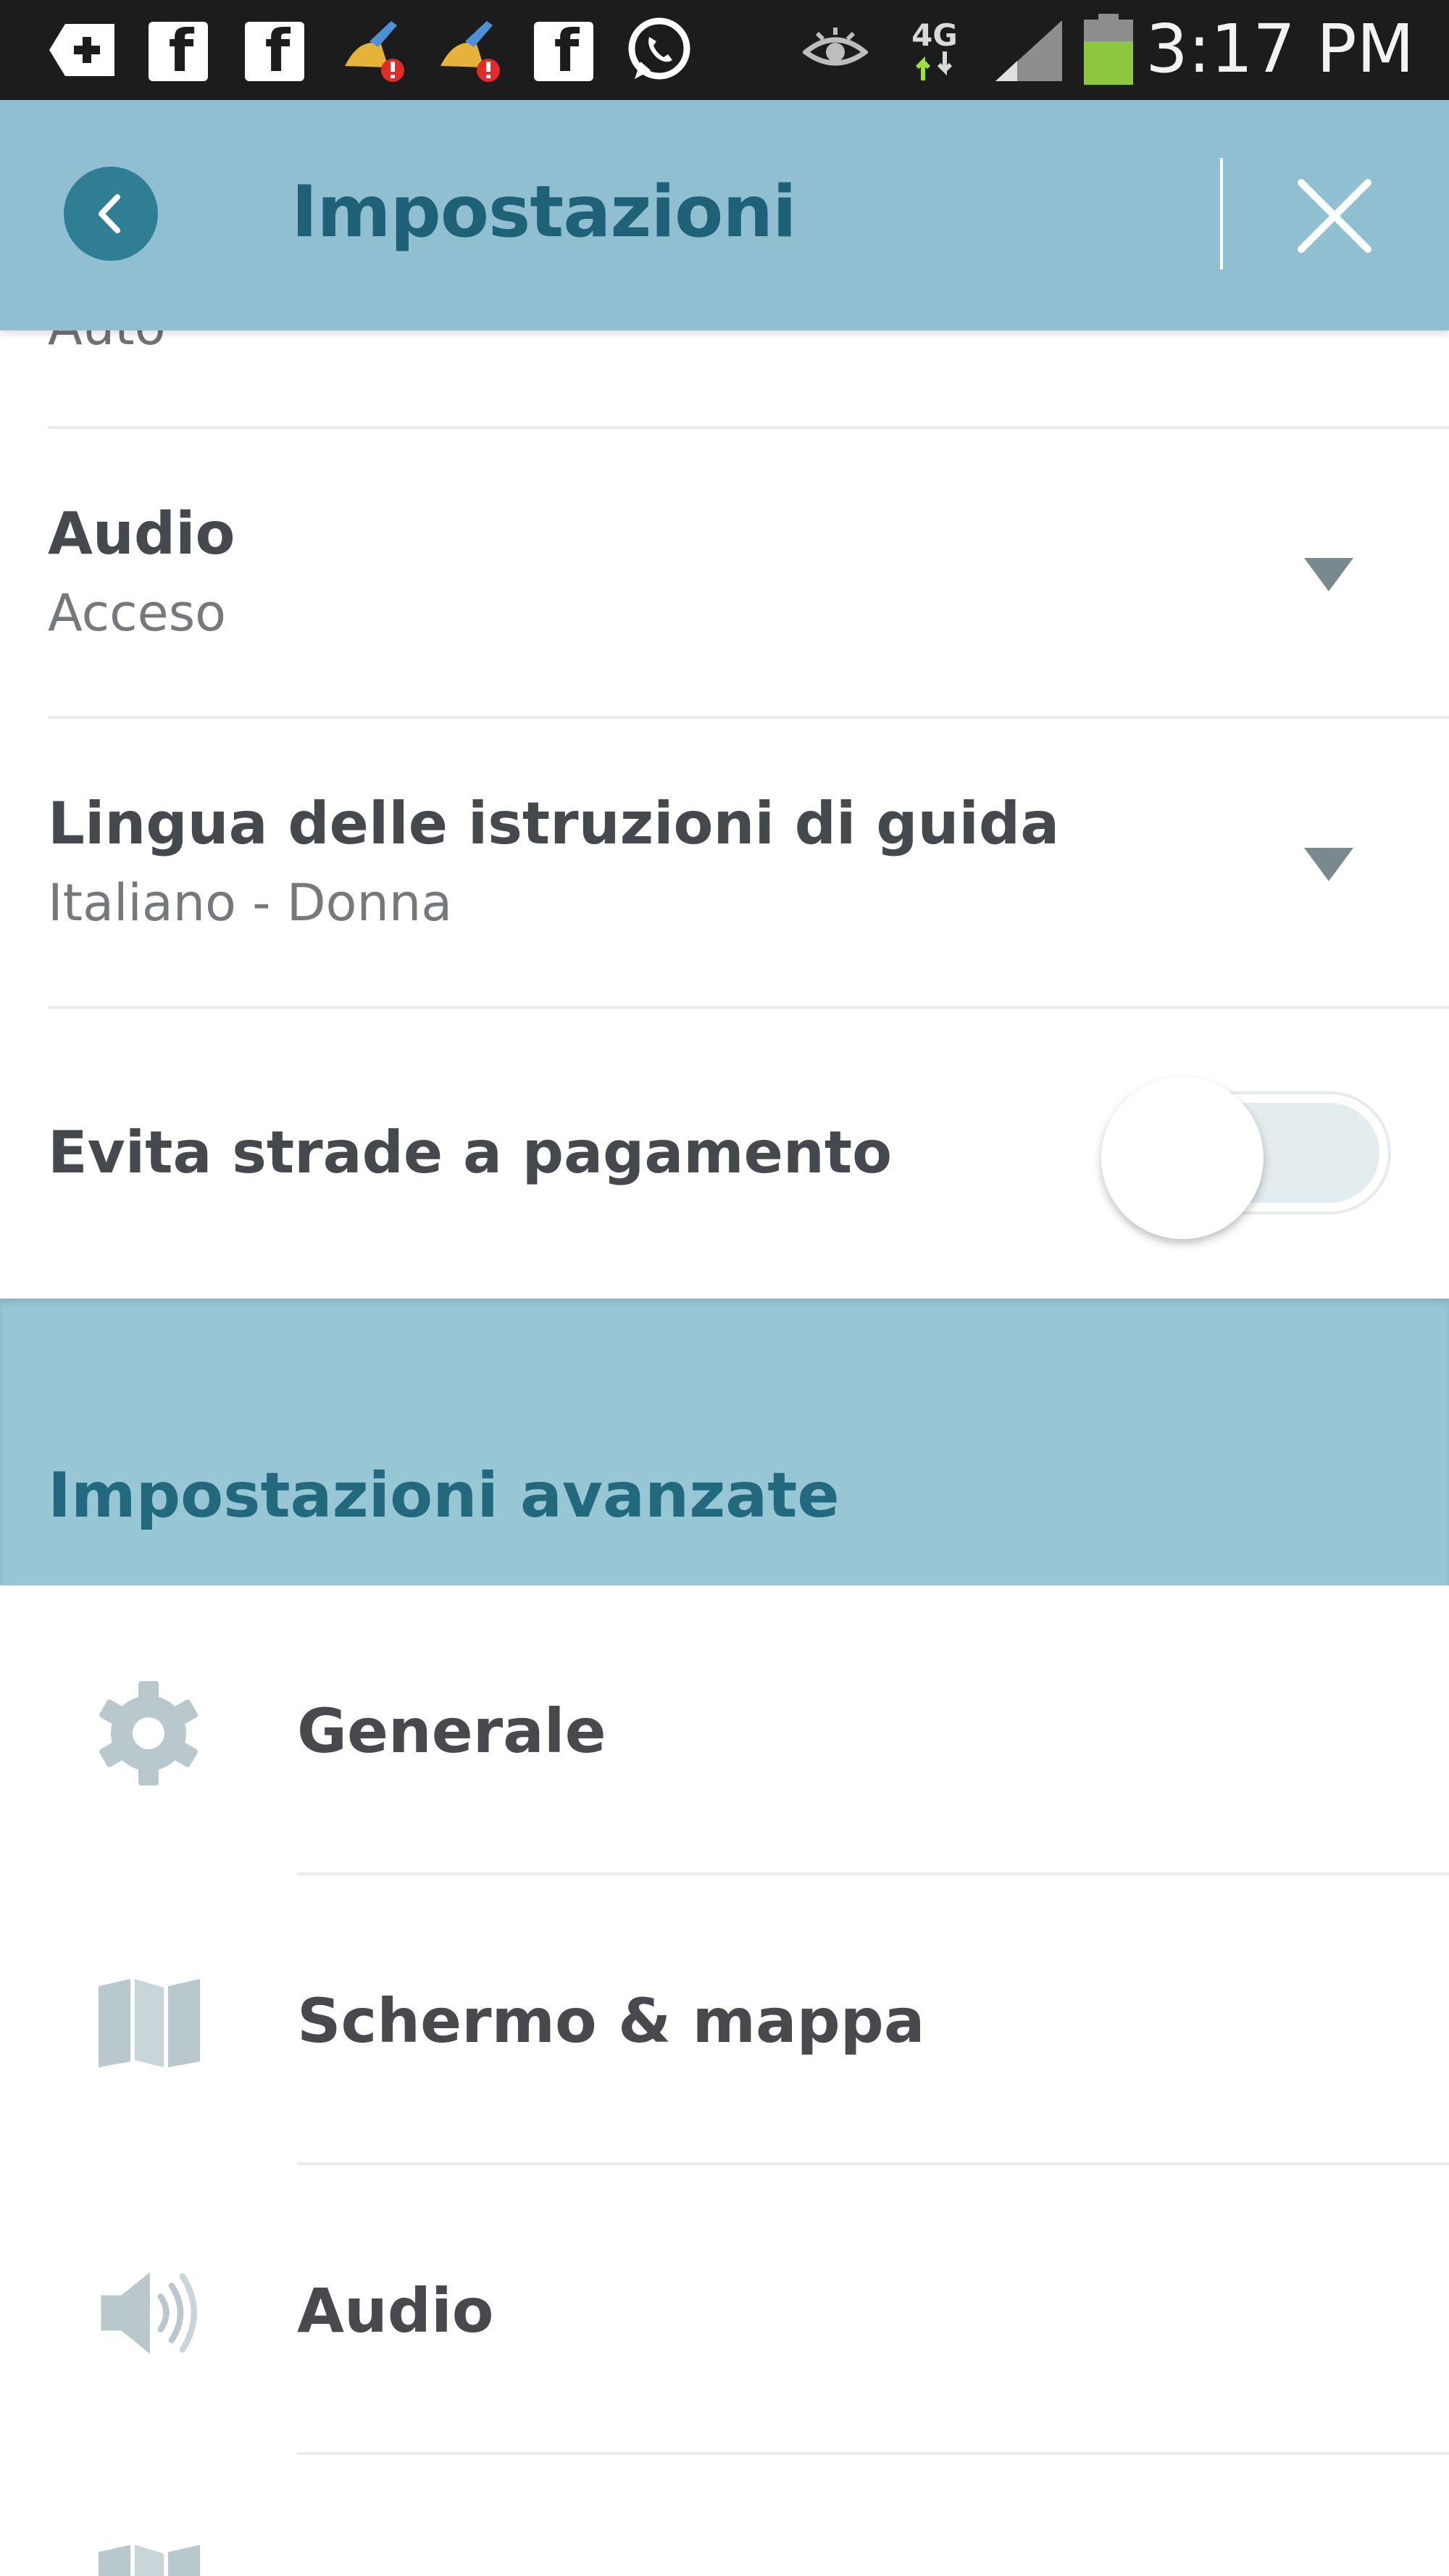 Image resolution: width=1449 pixels, height=2576 pixels. Describe the element at coordinates (148, 2313) in the screenshot. I see `speaker-icon` at that location.